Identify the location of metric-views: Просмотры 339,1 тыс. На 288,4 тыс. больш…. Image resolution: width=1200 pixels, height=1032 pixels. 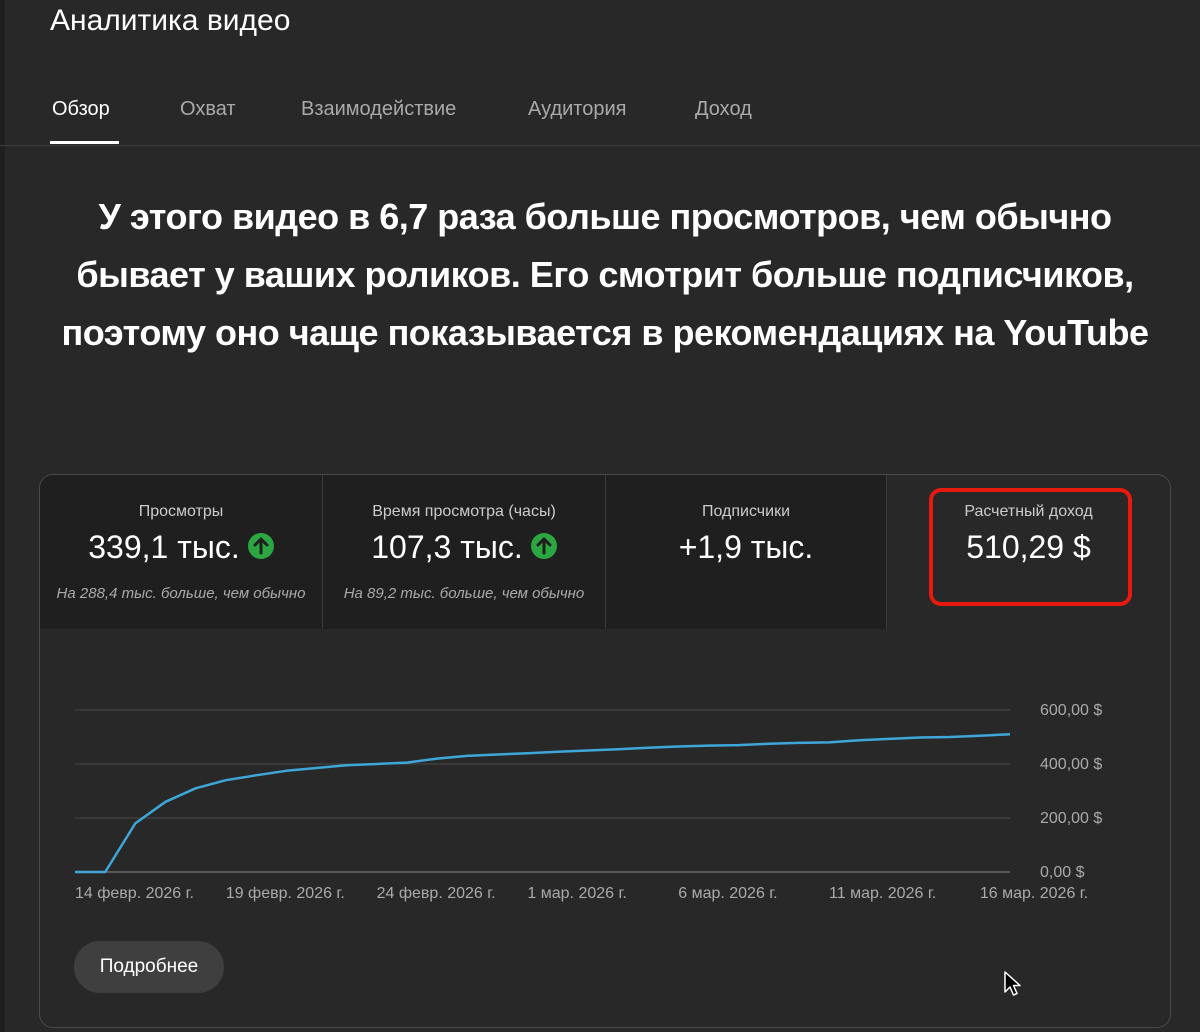
(181, 552).